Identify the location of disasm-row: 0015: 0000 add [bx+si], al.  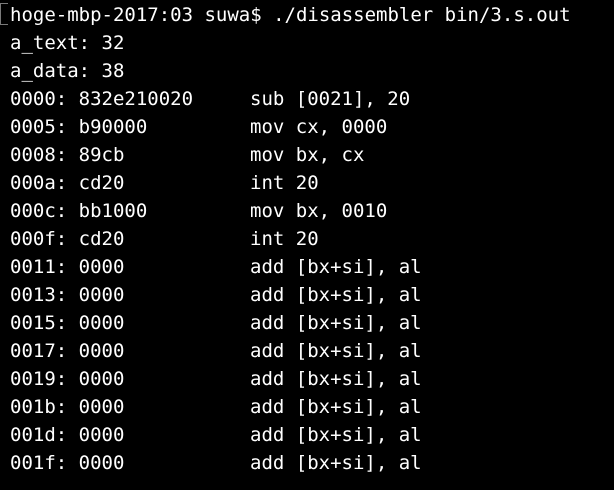
(312, 323).